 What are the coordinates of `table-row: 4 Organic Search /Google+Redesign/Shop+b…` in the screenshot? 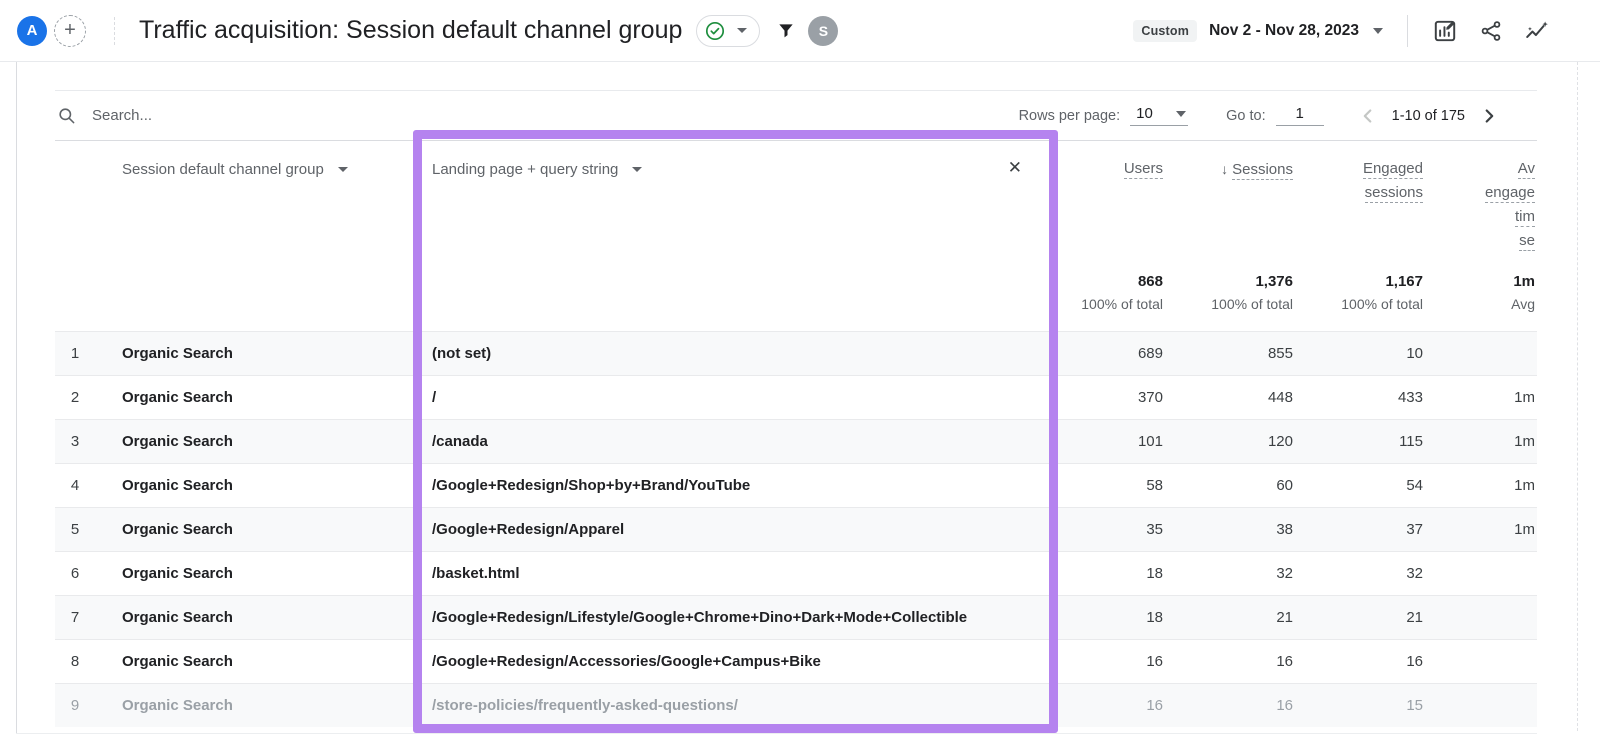 It's located at (796, 485).